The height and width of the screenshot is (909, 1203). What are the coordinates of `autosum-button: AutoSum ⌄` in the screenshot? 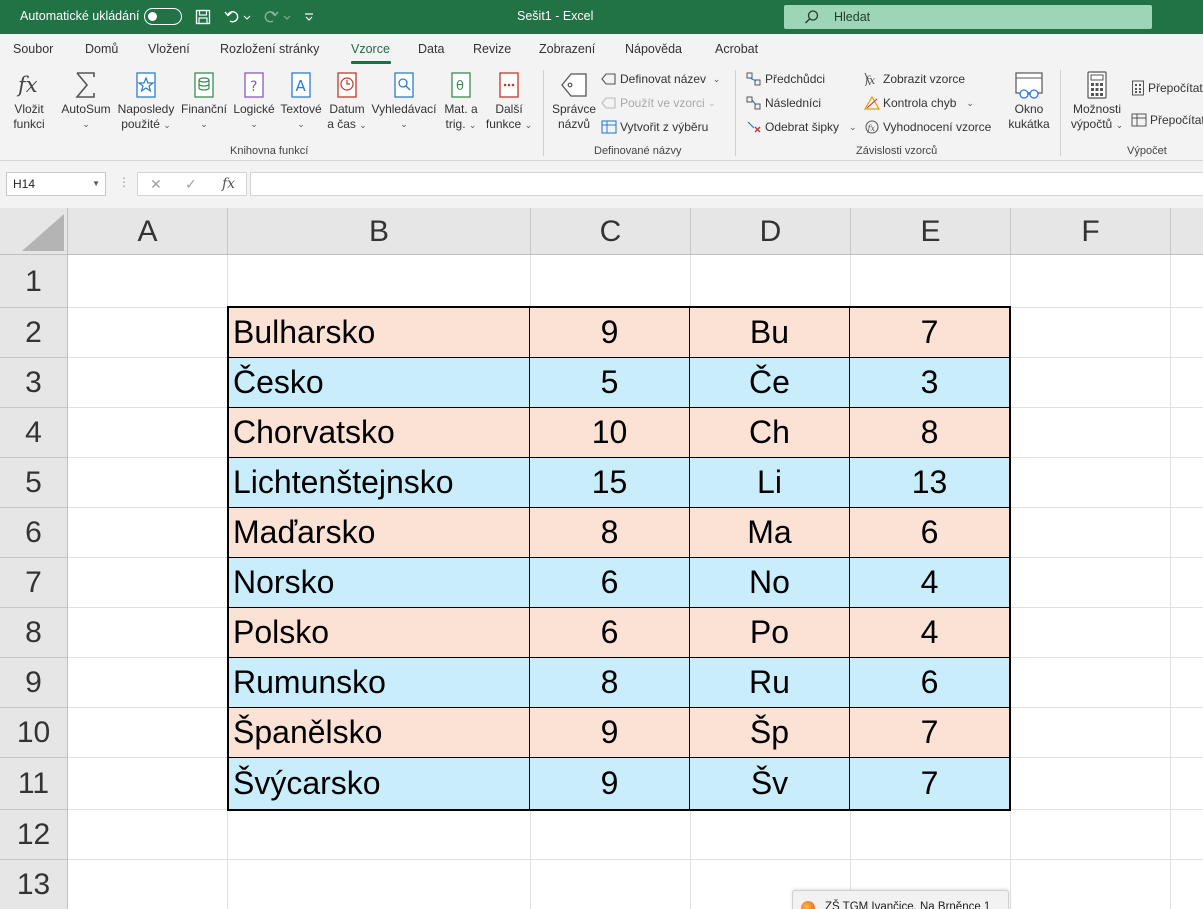 It's located at (86, 101).